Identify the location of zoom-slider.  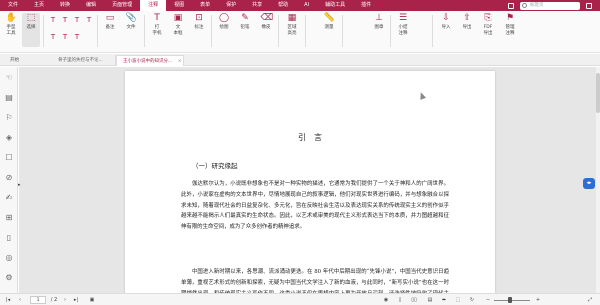
(512, 300).